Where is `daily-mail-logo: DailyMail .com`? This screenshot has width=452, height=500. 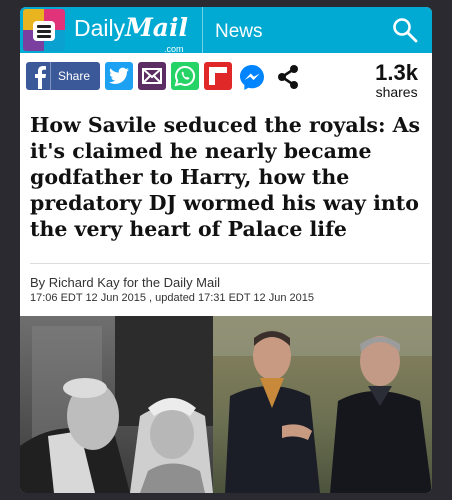 daily-mail-logo: DailyMail .com is located at coordinates (131, 33).